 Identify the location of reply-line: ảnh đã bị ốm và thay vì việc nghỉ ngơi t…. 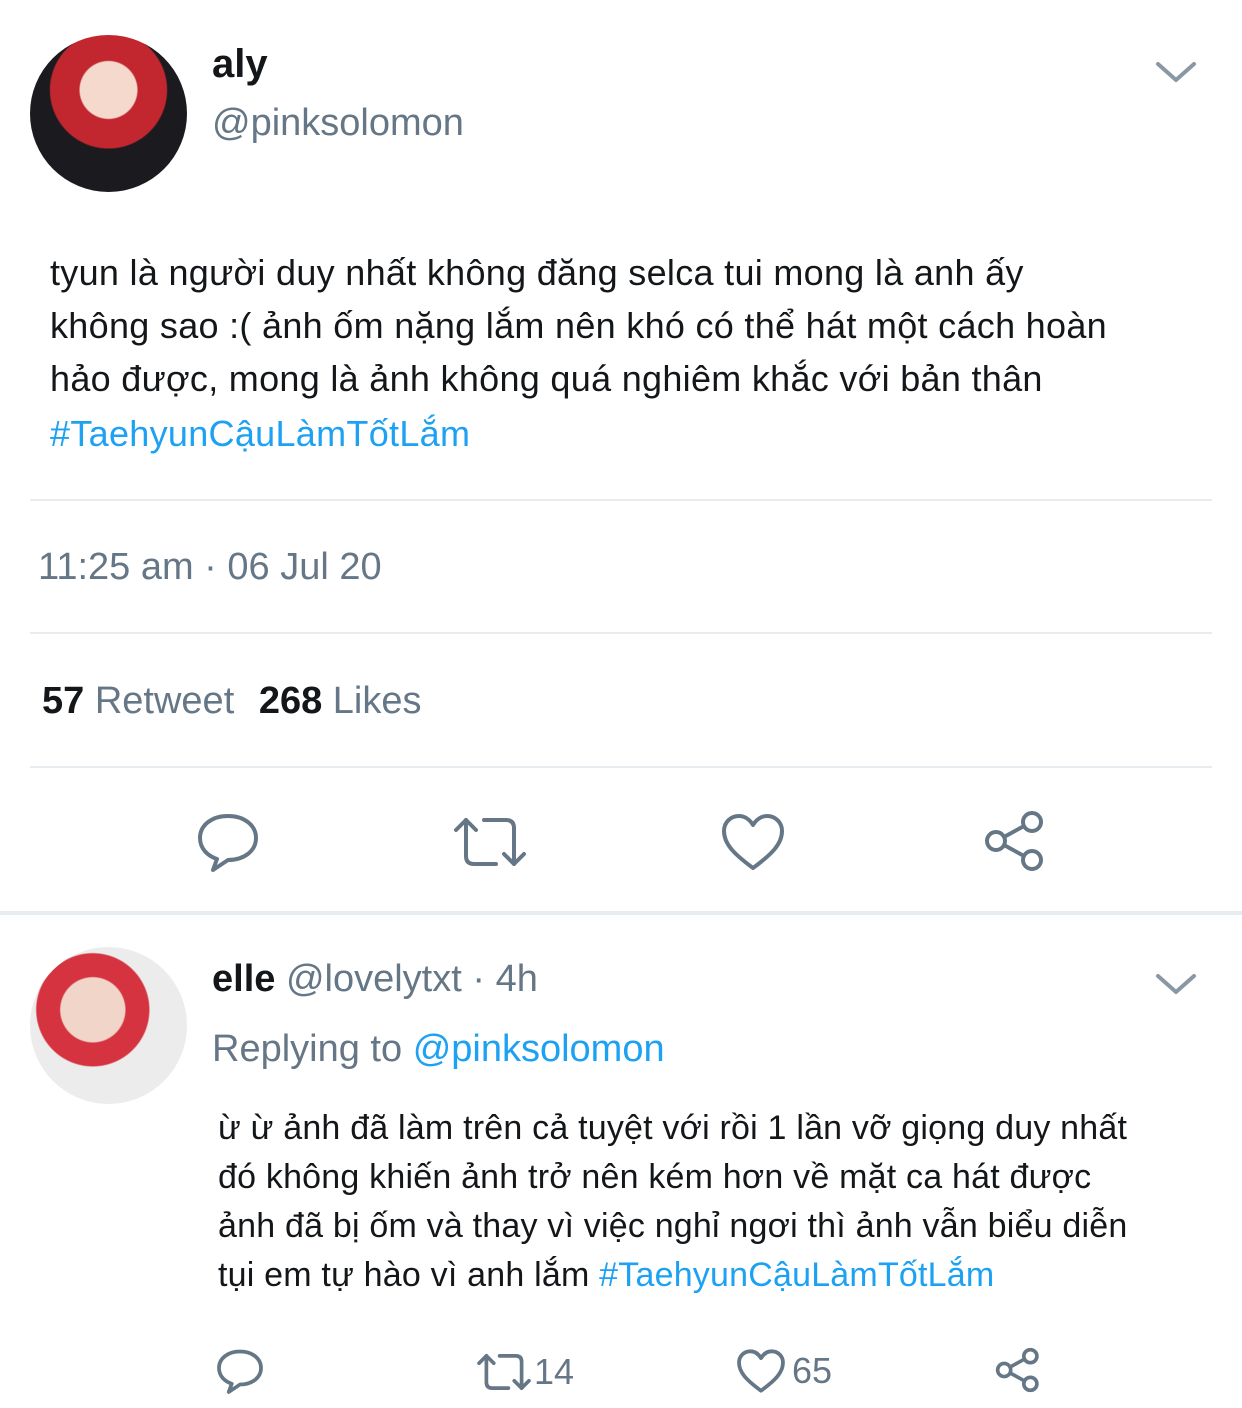
(673, 1226).